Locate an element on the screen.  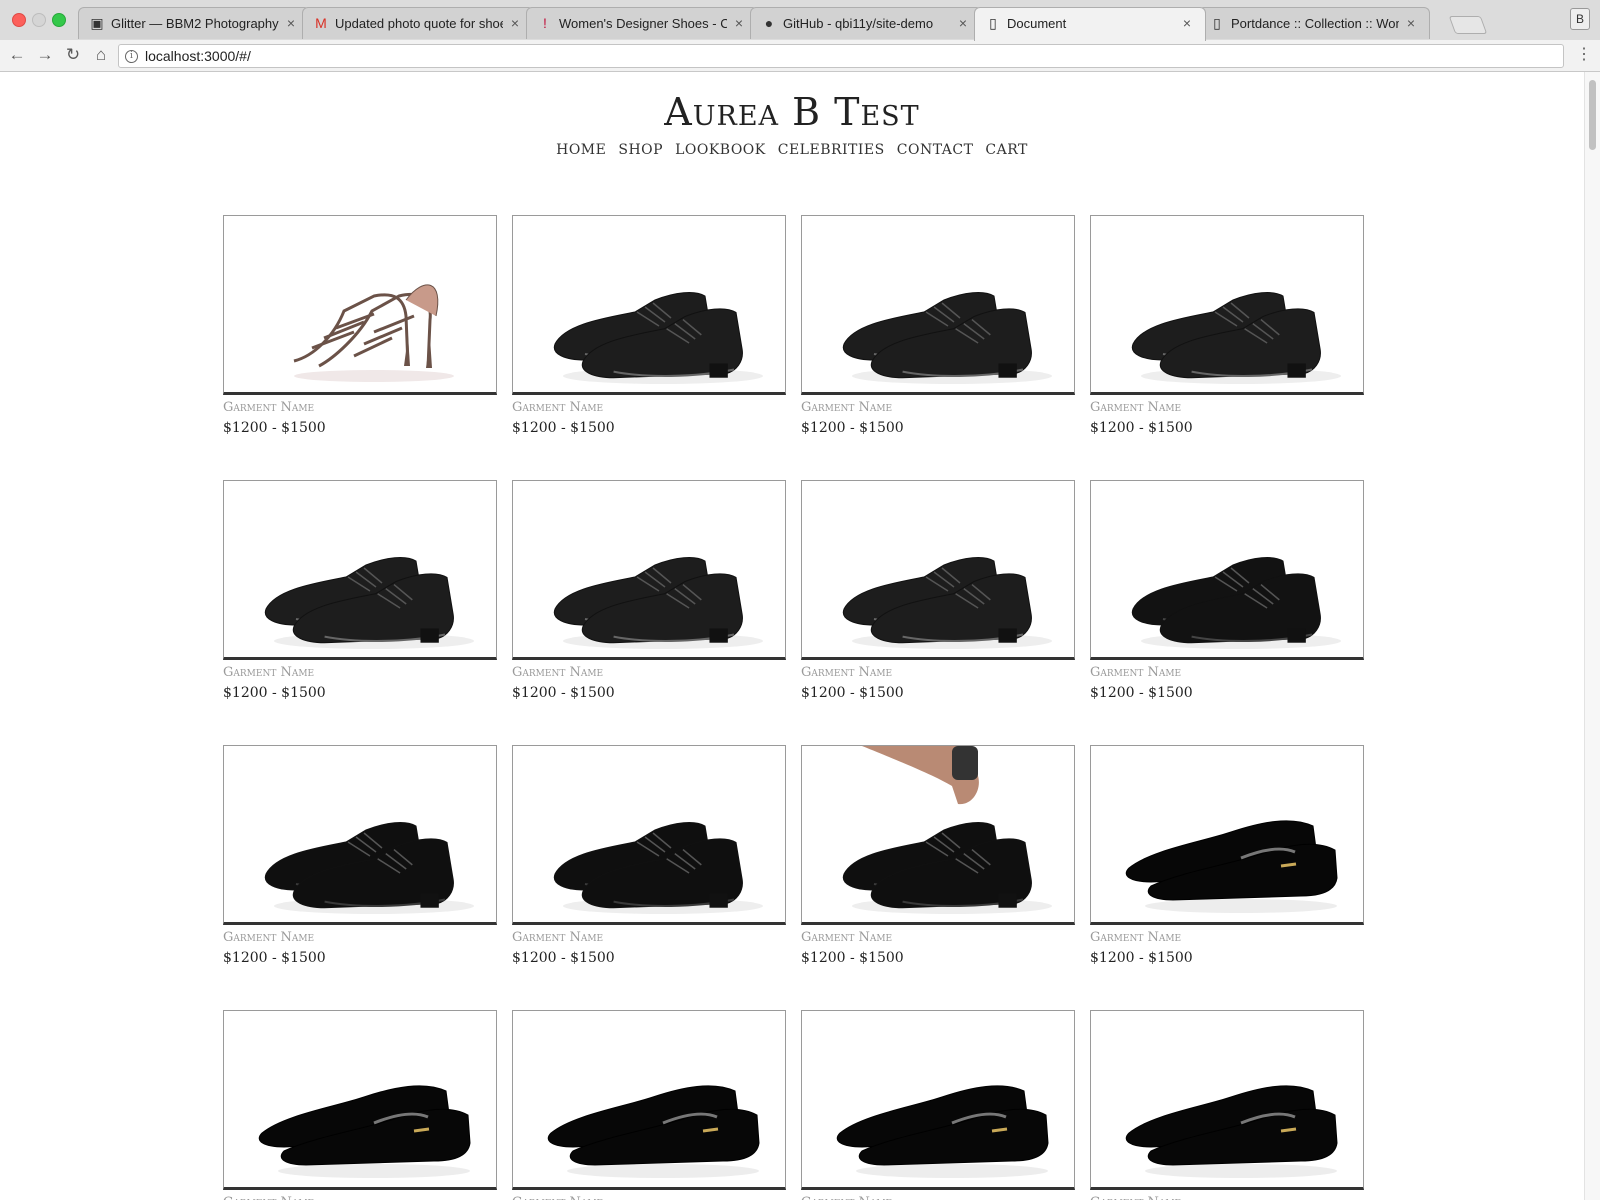
browser-menu-icon: ⋮ is located at coordinates (1584, 55).